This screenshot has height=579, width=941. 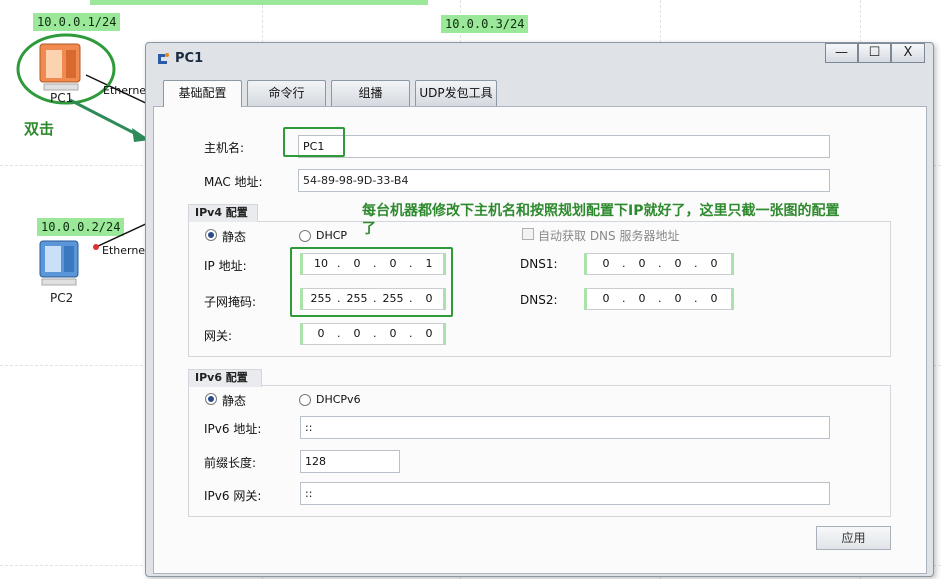 What do you see at coordinates (539, 300) in the screenshot?
I see `dns2-label: DNS2:` at bounding box center [539, 300].